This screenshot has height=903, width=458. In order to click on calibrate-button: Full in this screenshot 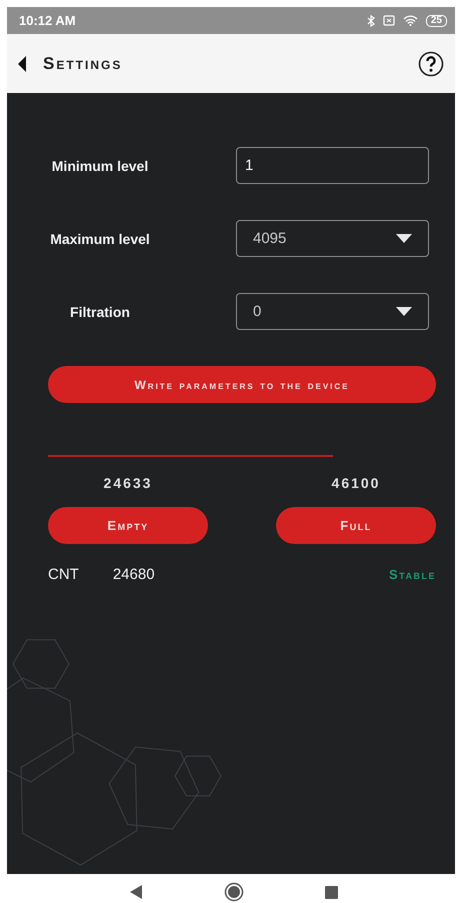, I will do `click(356, 525)`.